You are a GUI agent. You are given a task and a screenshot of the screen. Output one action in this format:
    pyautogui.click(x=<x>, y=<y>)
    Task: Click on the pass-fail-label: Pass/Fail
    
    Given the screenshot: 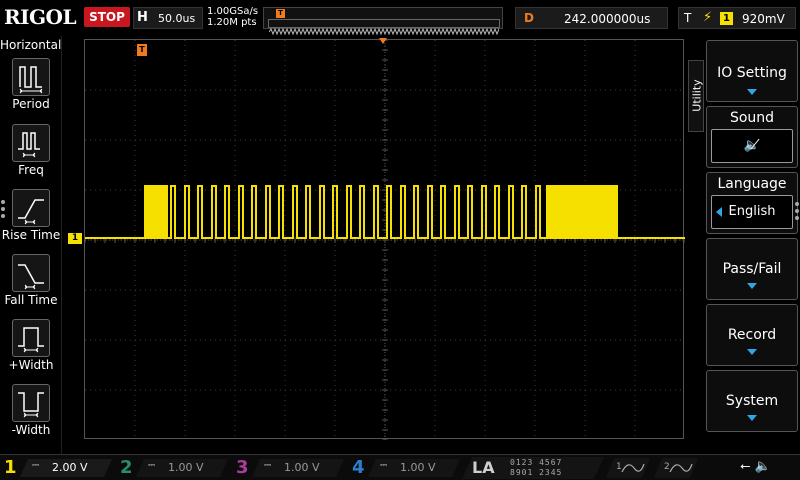 What is the action you would take?
    pyautogui.click(x=752, y=269)
    